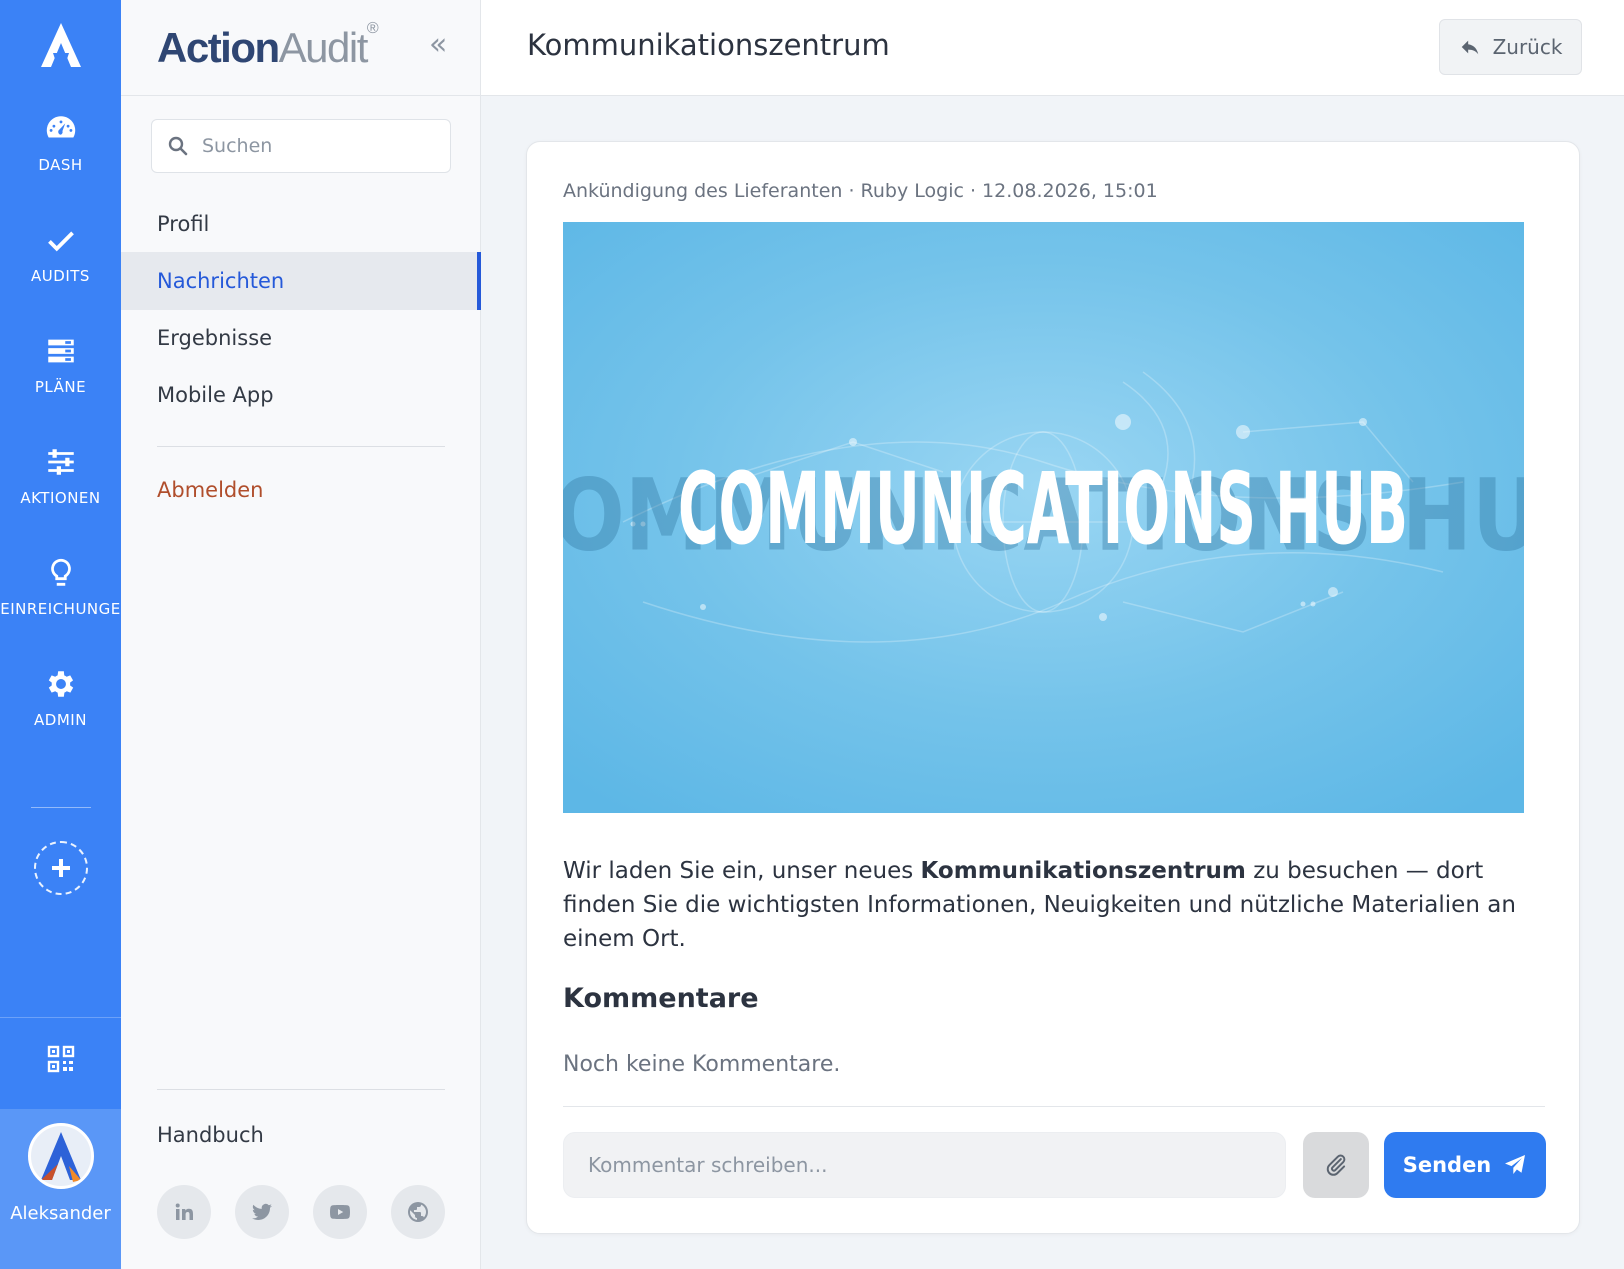 This screenshot has height=1269, width=1624. I want to click on app-logo-icon, so click(60, 45).